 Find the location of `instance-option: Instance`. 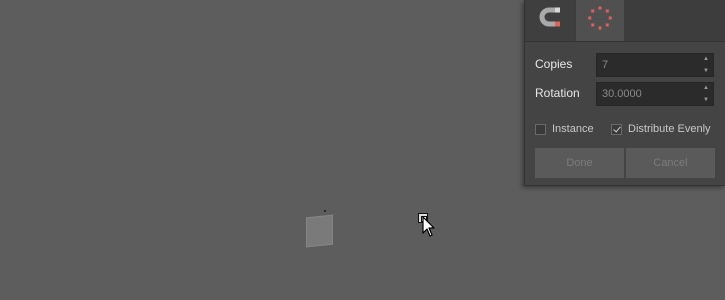

instance-option: Instance is located at coordinates (564, 129).